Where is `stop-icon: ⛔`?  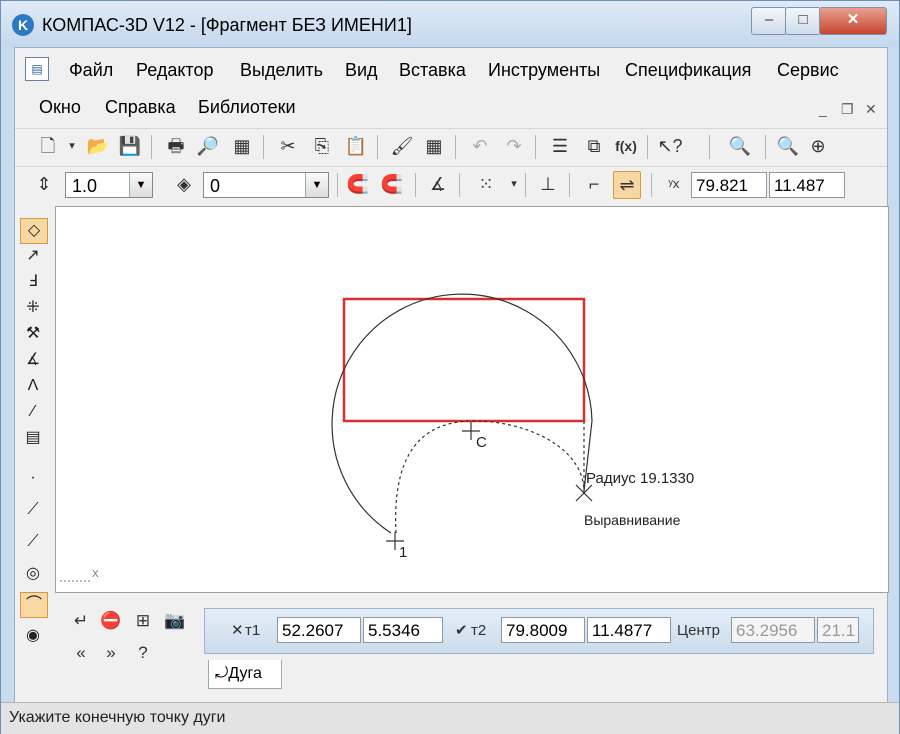
stop-icon: ⛔ is located at coordinates (111, 621).